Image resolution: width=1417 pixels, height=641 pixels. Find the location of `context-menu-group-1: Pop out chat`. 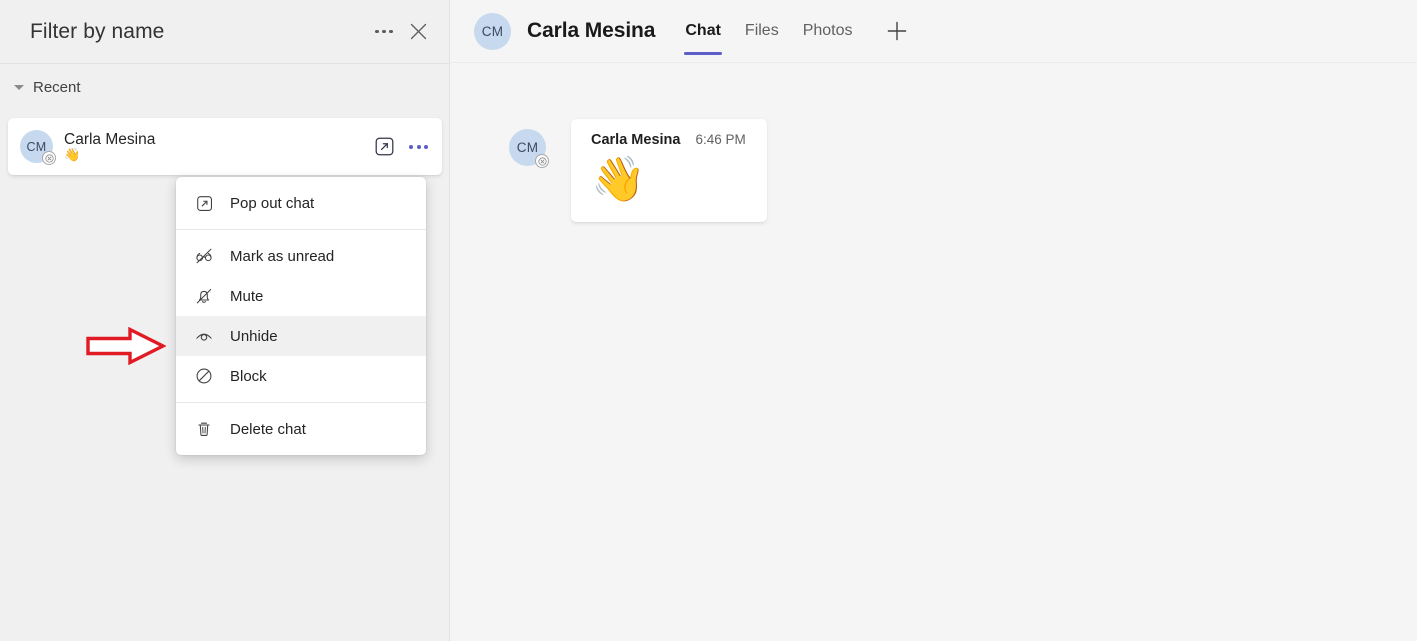

context-menu-group-1: Pop out chat is located at coordinates (301, 203).